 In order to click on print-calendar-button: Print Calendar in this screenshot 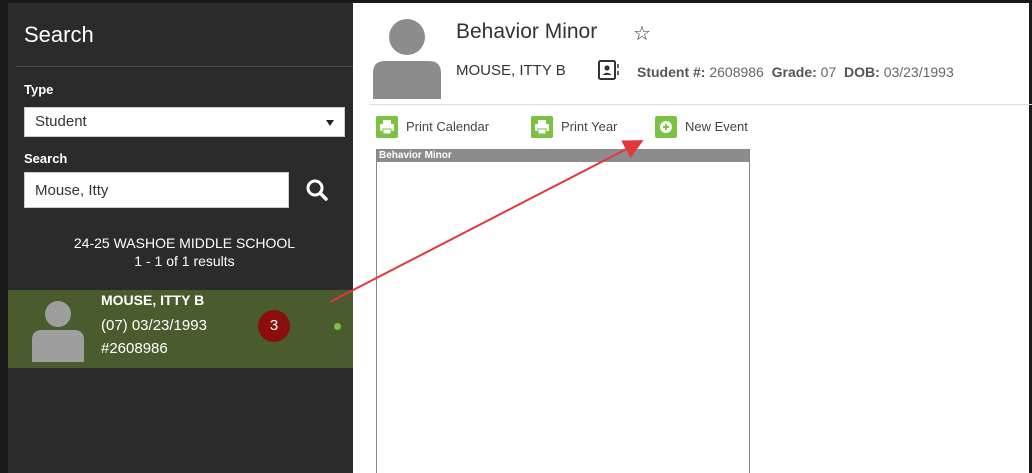, I will do `click(446, 127)`.